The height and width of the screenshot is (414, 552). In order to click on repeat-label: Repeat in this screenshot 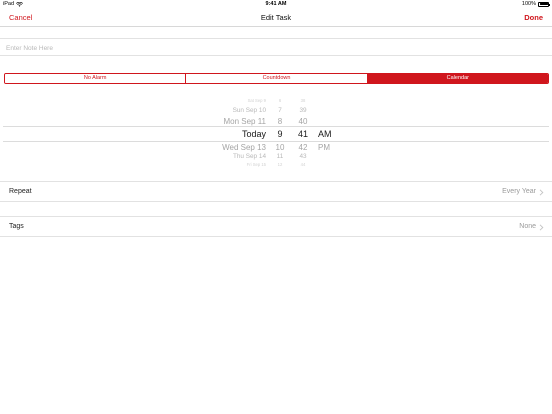, I will do `click(20, 191)`.